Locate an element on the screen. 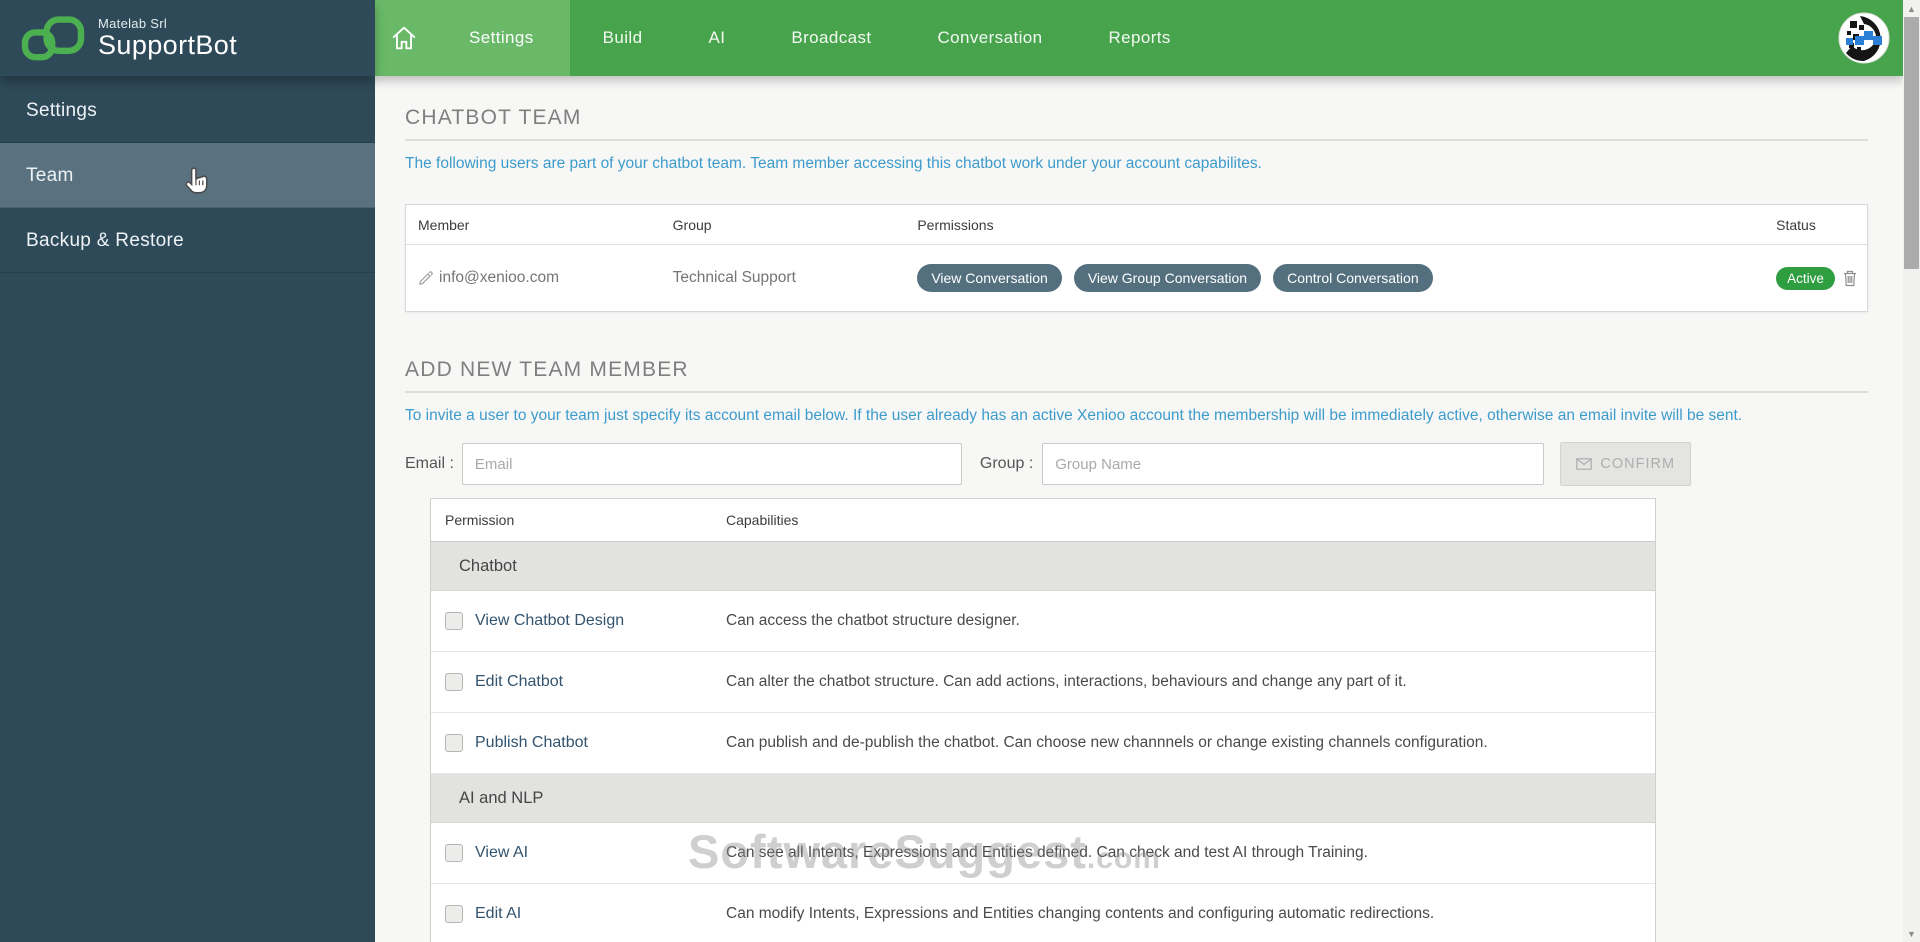 The image size is (1920, 942). sidebar-item-backup-restore: Backup & Restore is located at coordinates (187, 240).